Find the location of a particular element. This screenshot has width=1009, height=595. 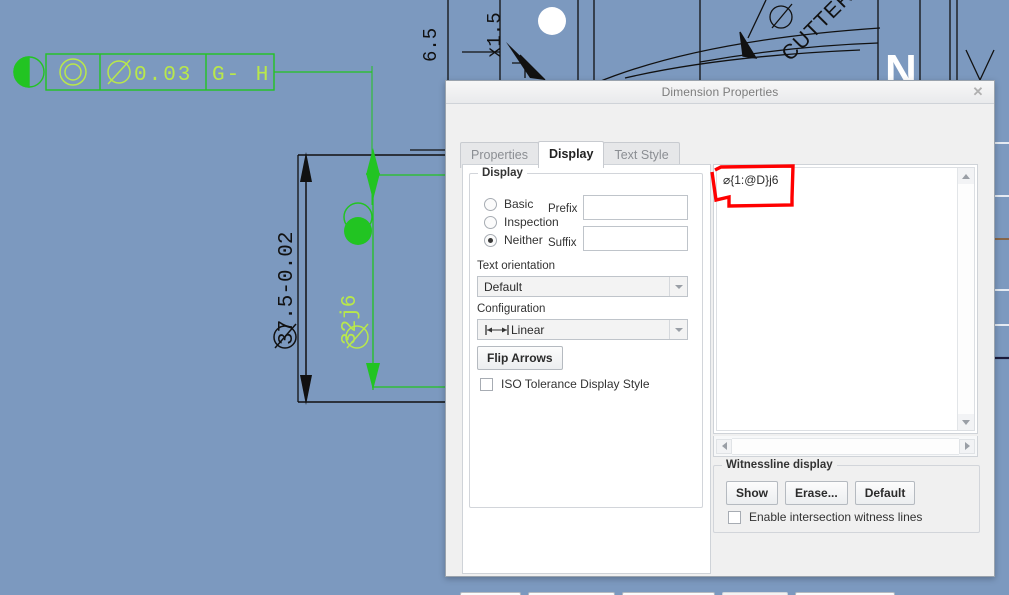

text-orientation-value: Default is located at coordinates (503, 286).